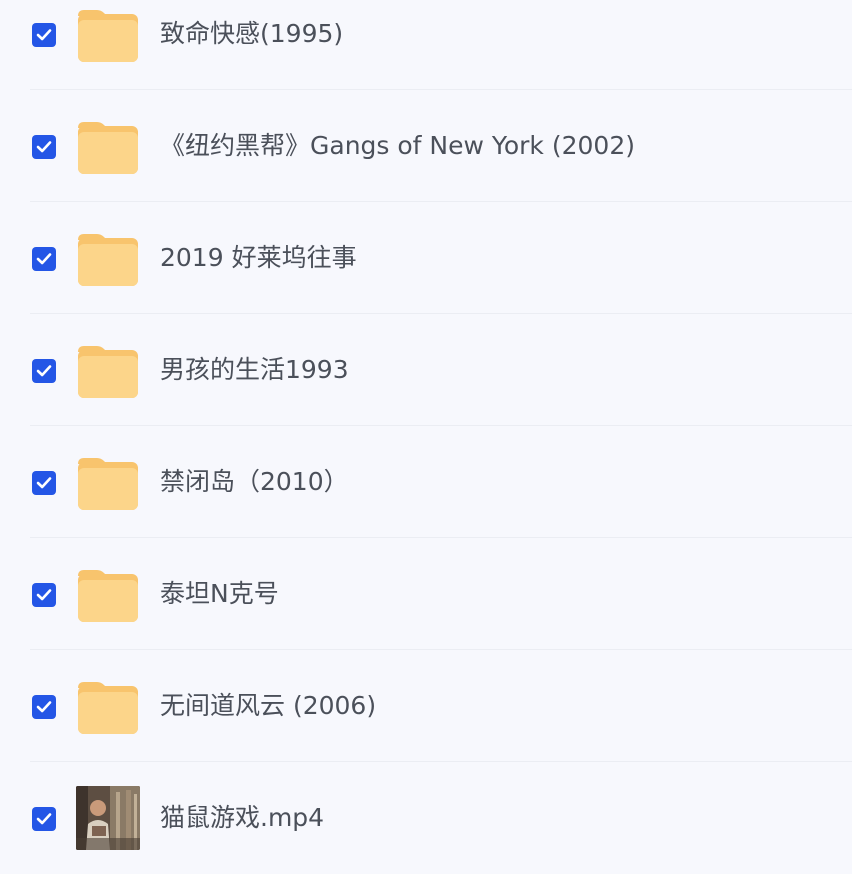 Image resolution: width=852 pixels, height=874 pixels. I want to click on file-row: 2019 好莱坞往事, so click(426, 258).